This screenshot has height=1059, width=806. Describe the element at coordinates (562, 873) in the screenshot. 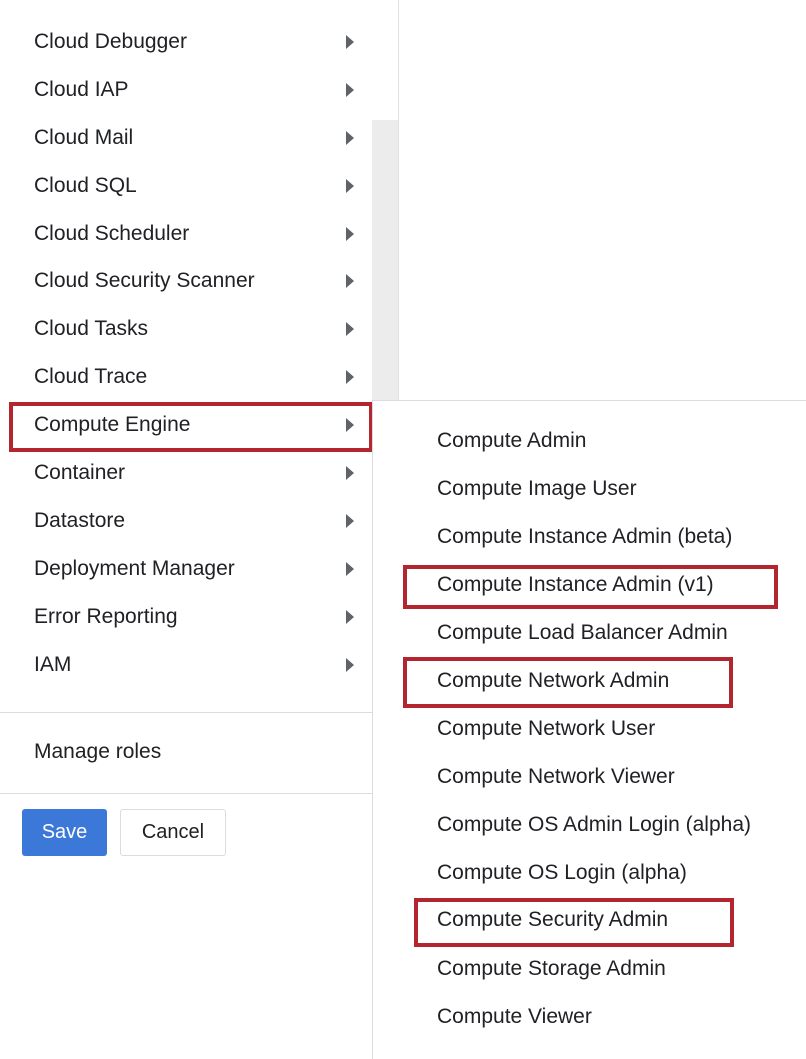

I see `role-compute-os-login-alpha: Compute OS Login (alpha)` at that location.